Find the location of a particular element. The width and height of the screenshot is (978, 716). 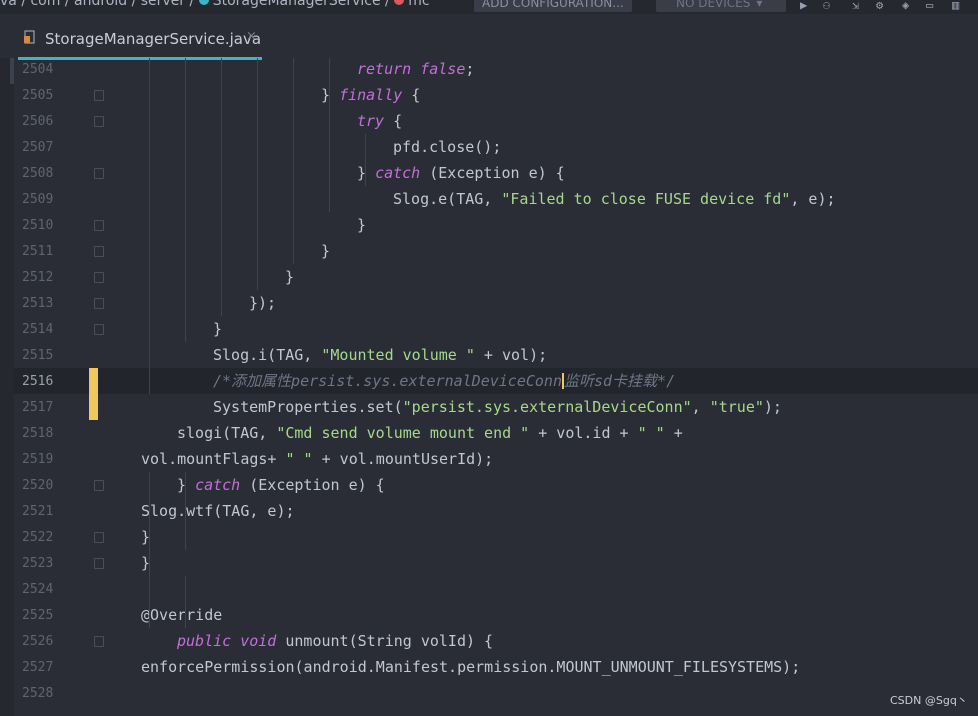

code-token: + vol.id + is located at coordinates (583, 433).